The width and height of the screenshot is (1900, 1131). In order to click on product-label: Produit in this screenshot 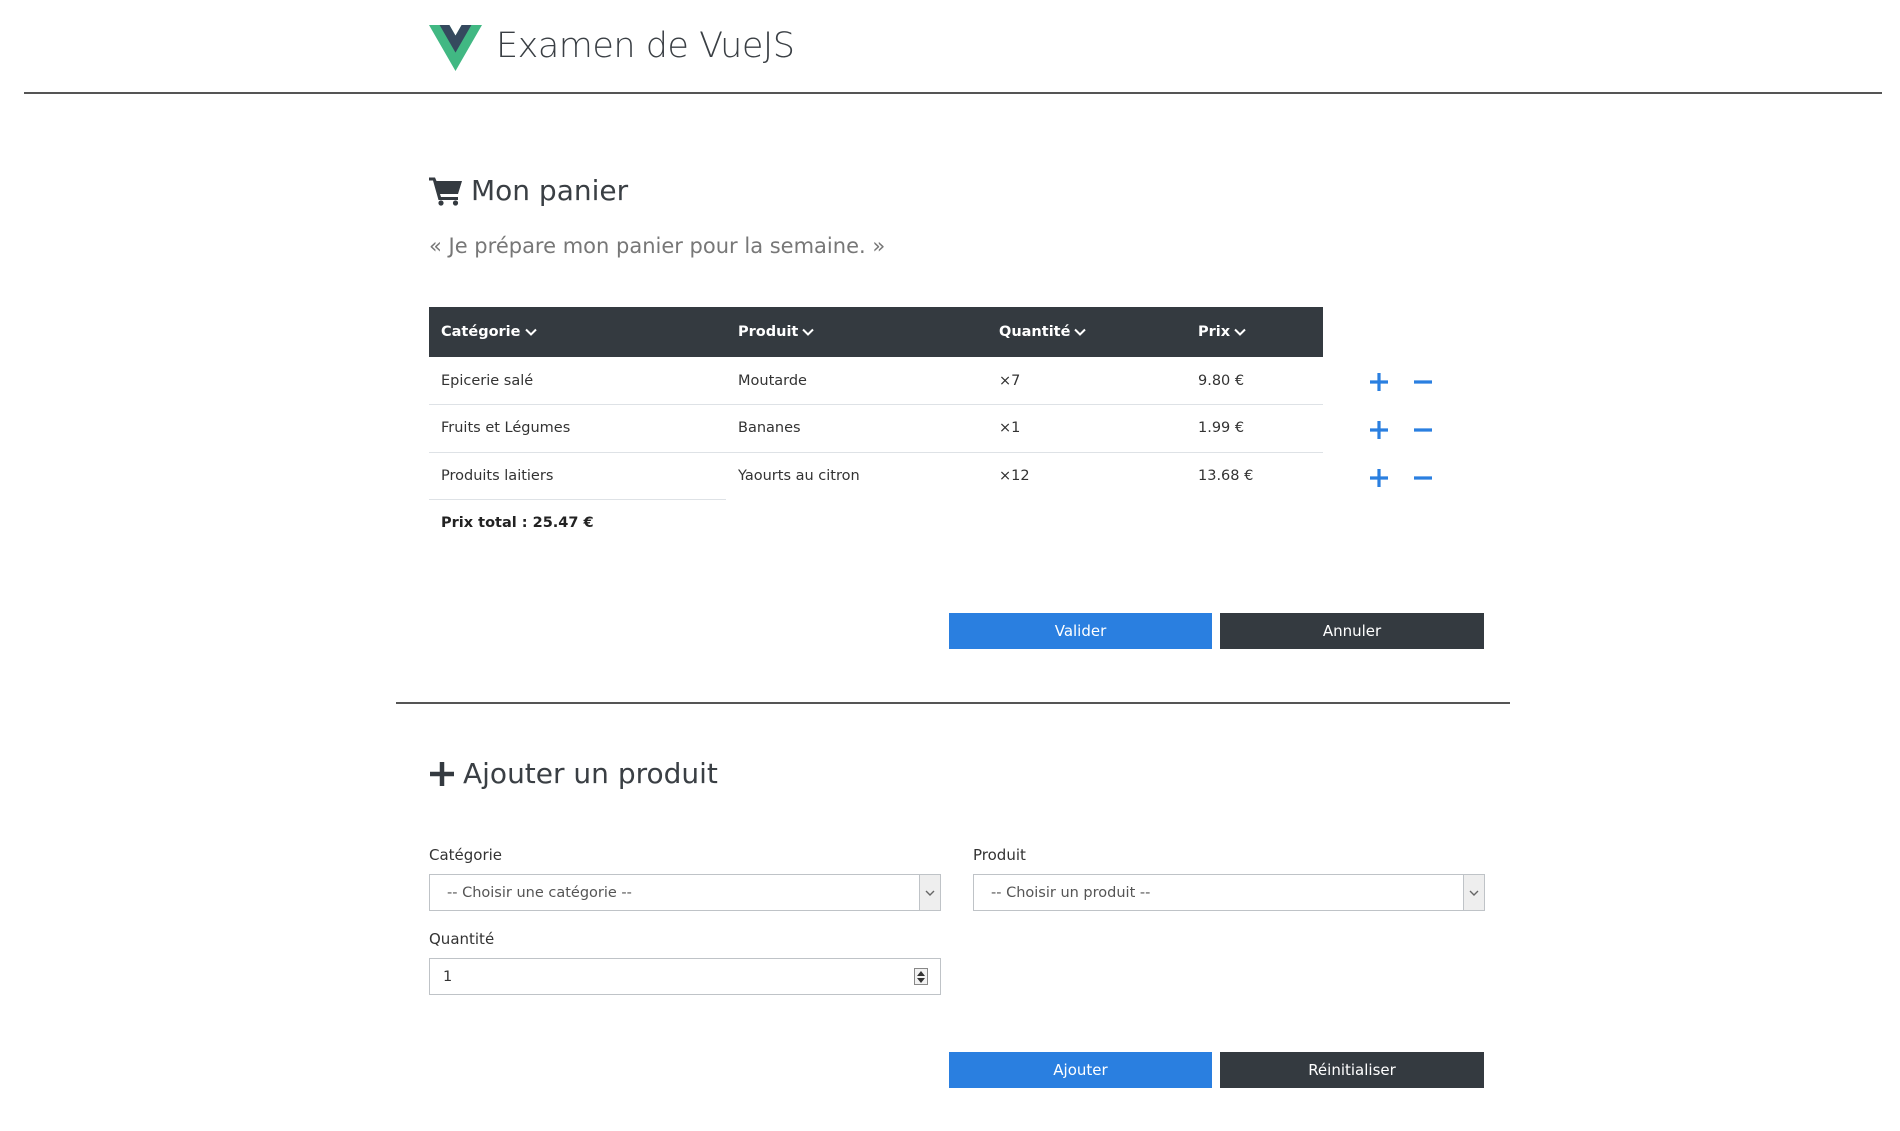, I will do `click(999, 855)`.